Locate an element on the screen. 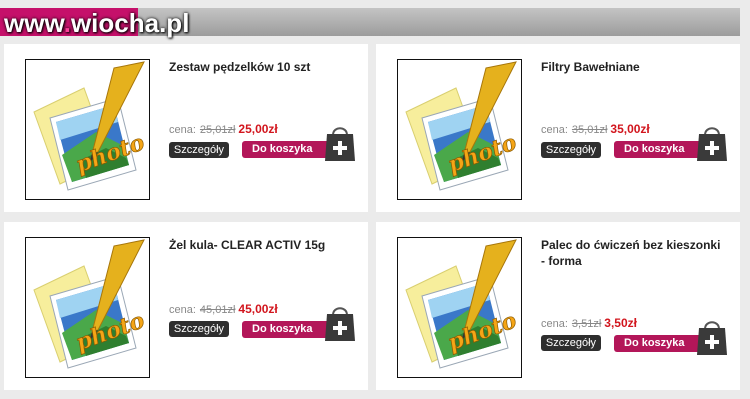  product-title: Zestaw pędzelków 10 szt is located at coordinates (259, 67).